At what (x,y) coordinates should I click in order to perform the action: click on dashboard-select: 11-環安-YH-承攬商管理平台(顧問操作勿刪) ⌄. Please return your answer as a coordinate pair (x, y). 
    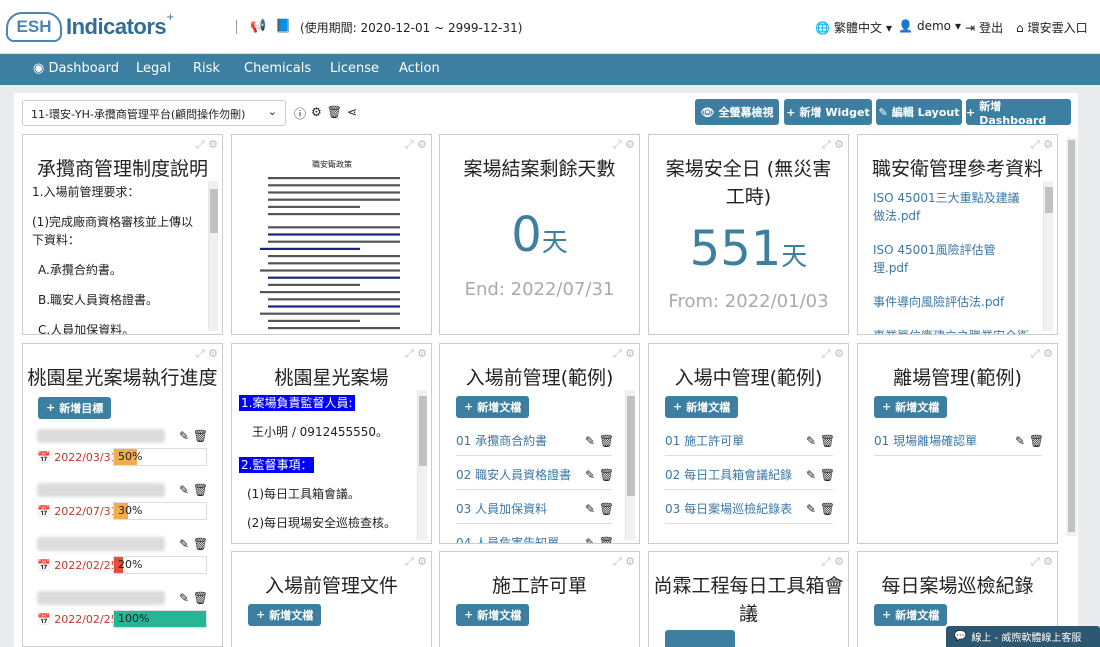
    Looking at the image, I should click on (154, 113).